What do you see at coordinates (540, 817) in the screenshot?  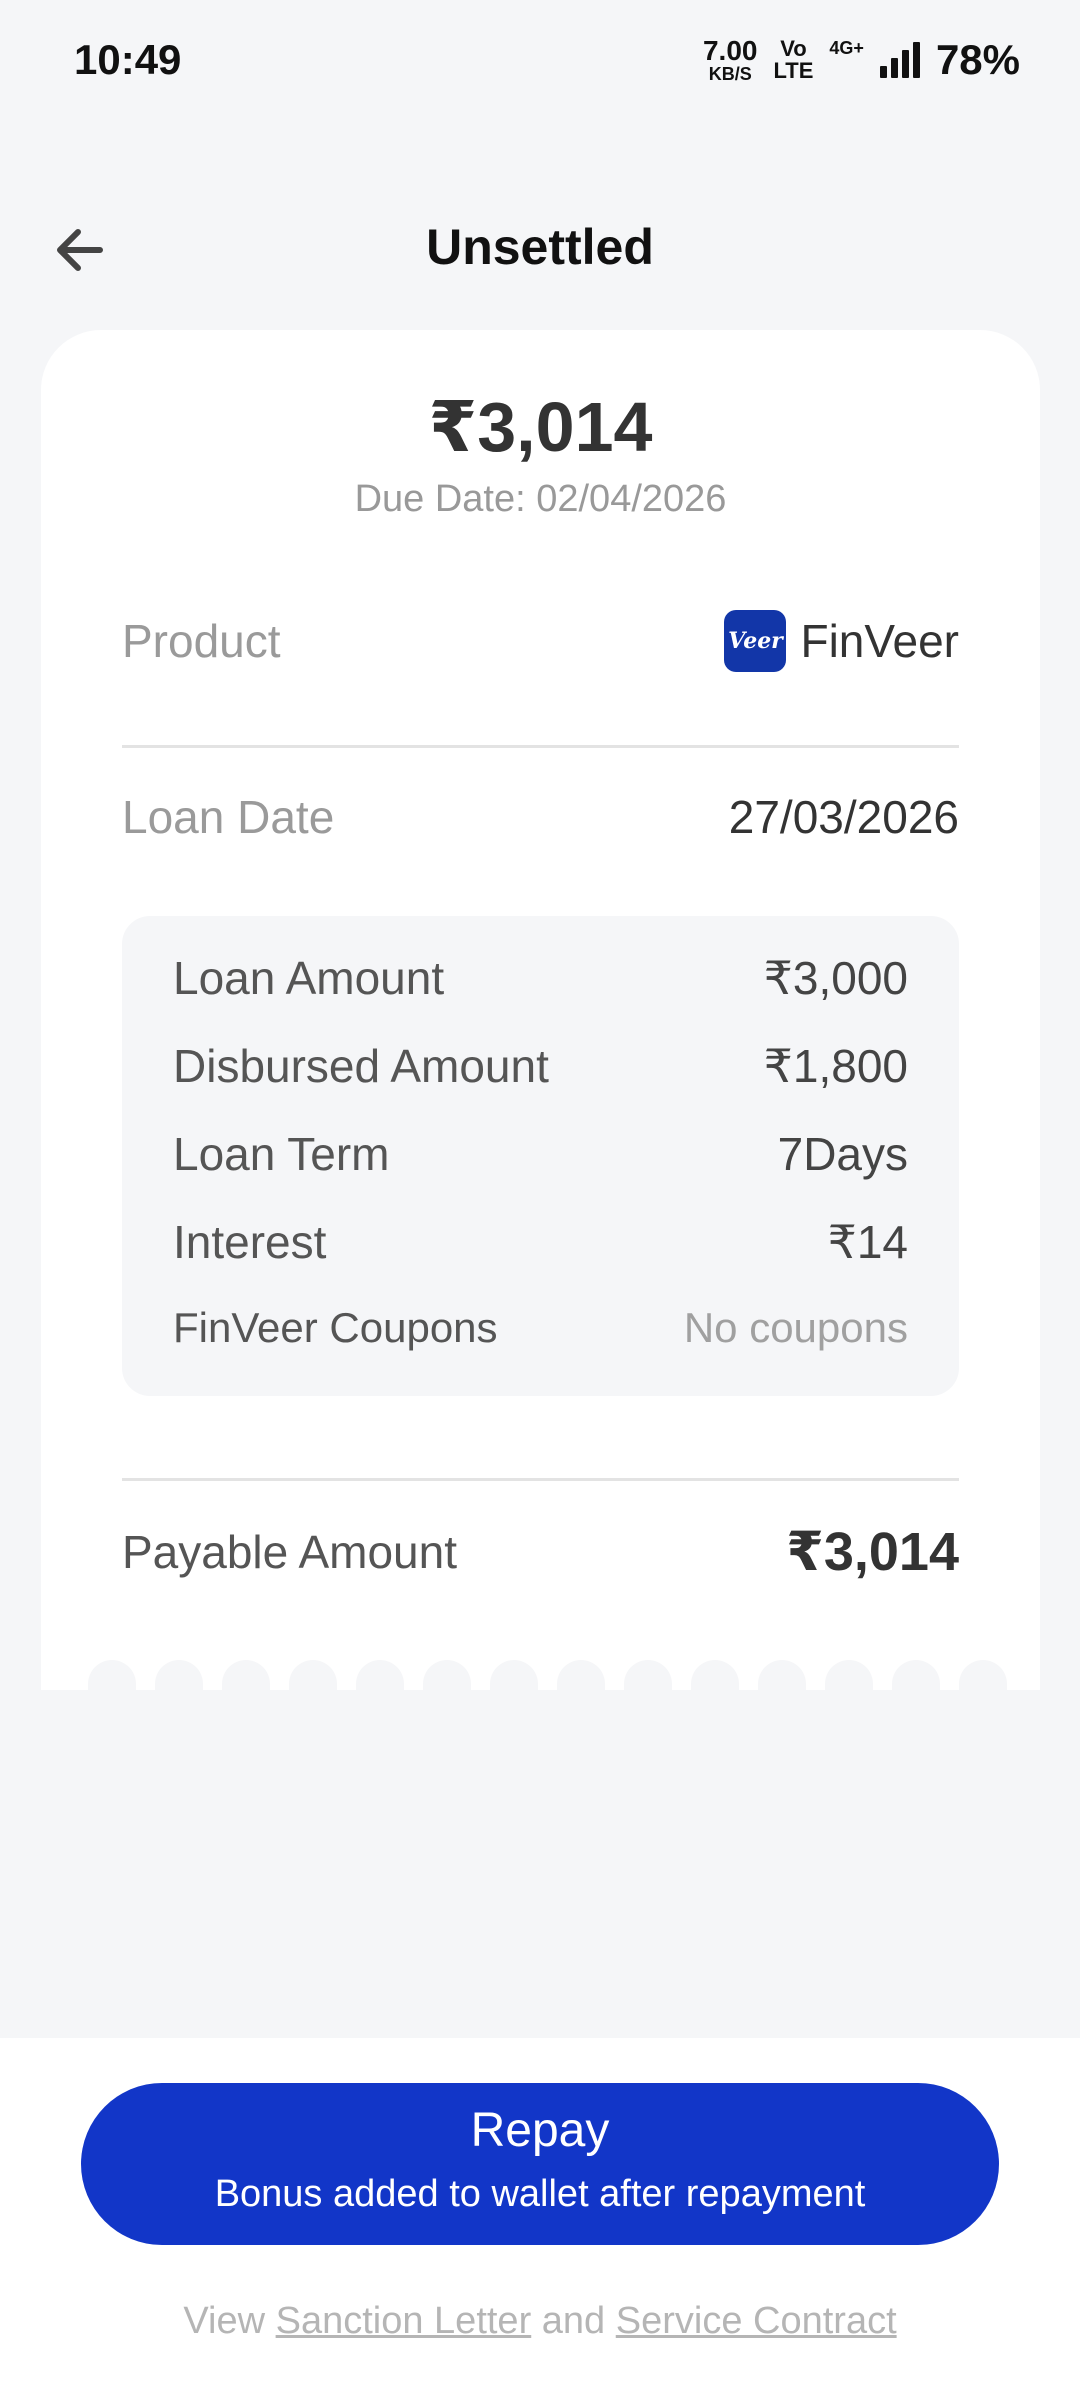 I see `loan-date-row: Loan Date 27/03/2026` at bounding box center [540, 817].